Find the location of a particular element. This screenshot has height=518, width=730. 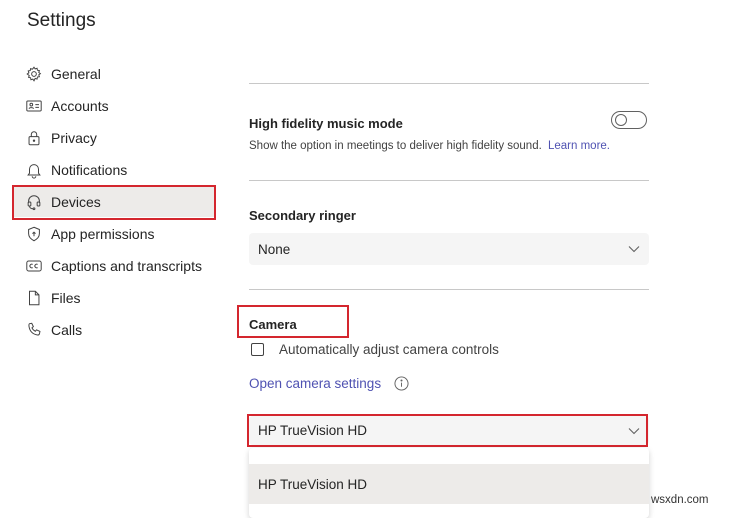

sidebar-item-label: General is located at coordinates (76, 74).